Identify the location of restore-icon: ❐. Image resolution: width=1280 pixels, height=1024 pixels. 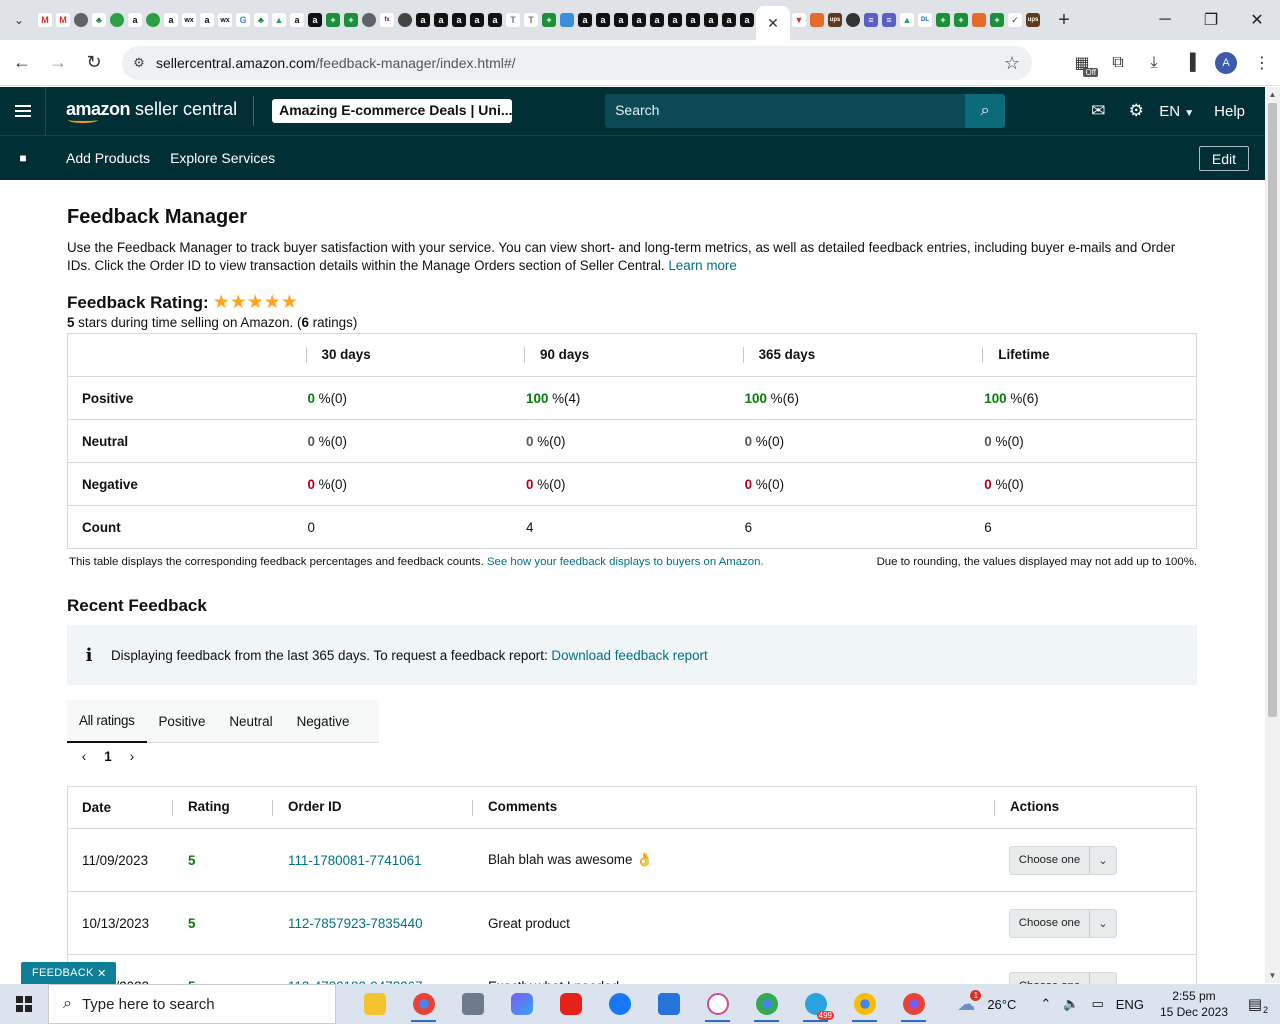
(1211, 20).